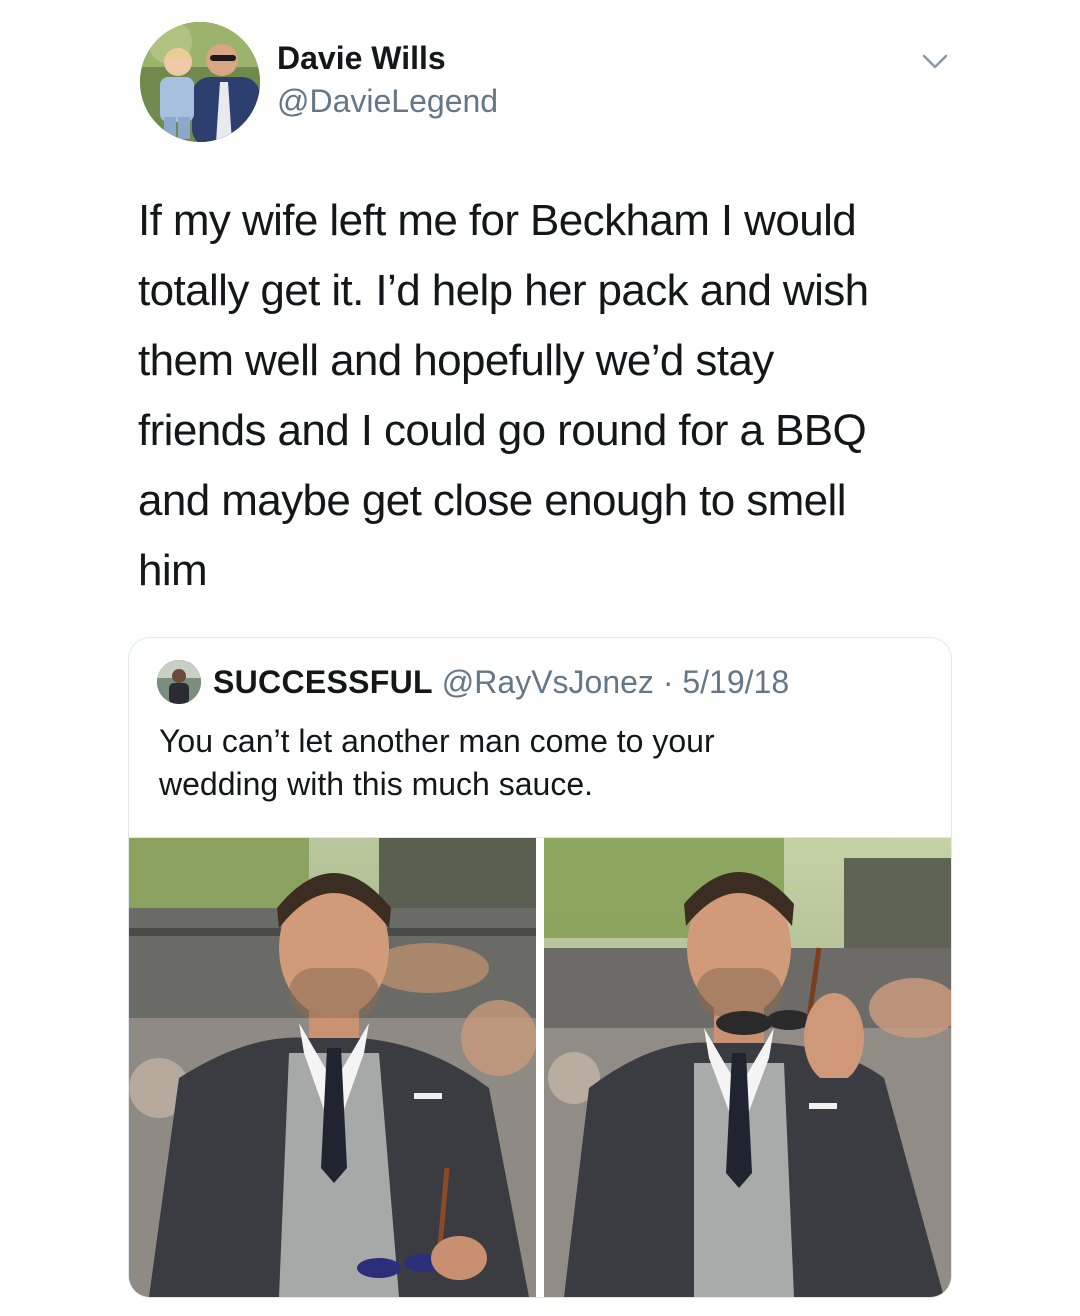 This screenshot has width=1080, height=1316. Describe the element at coordinates (173, 570) in the screenshot. I see `tweet-text-line: him` at that location.